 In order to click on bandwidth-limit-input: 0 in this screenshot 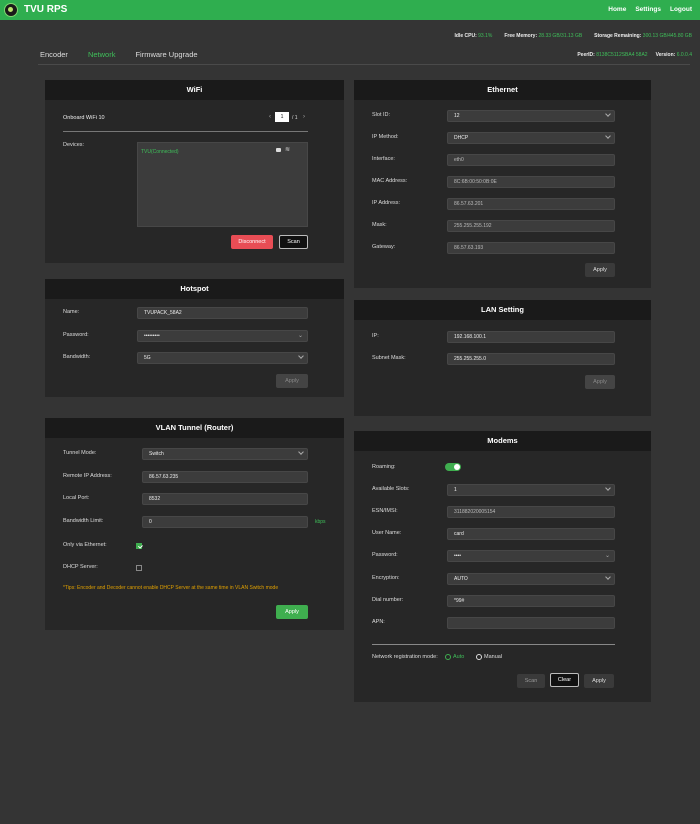, I will do `click(225, 522)`.